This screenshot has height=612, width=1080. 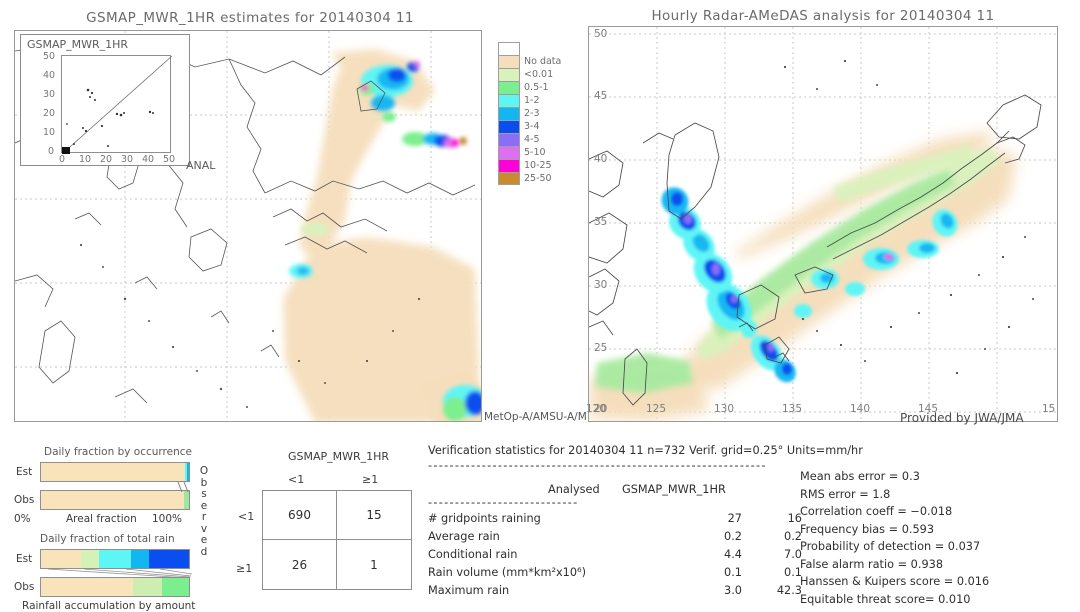 I want to click on inset-plot-area, so click(x=117, y=105).